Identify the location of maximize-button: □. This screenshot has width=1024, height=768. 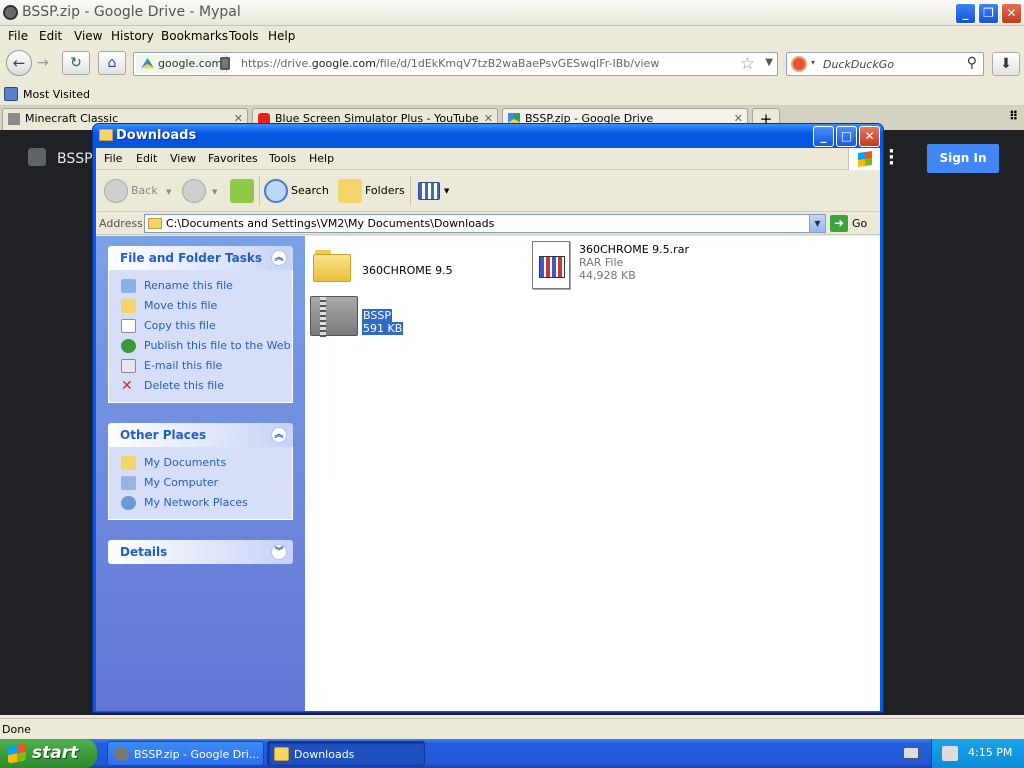
(846, 136).